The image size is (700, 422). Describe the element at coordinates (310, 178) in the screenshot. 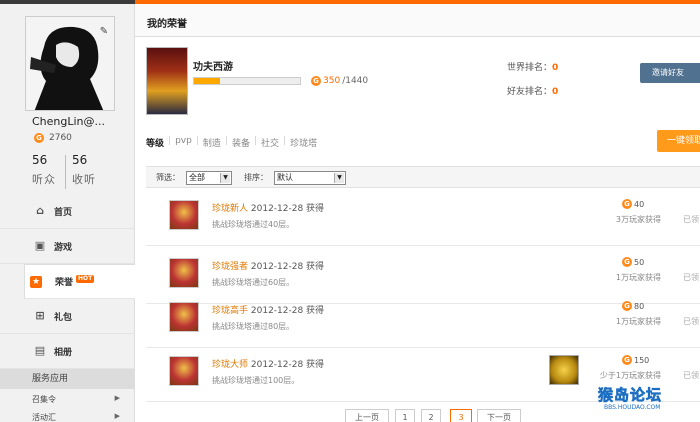

I see `sort-select: 默认 ▼` at that location.